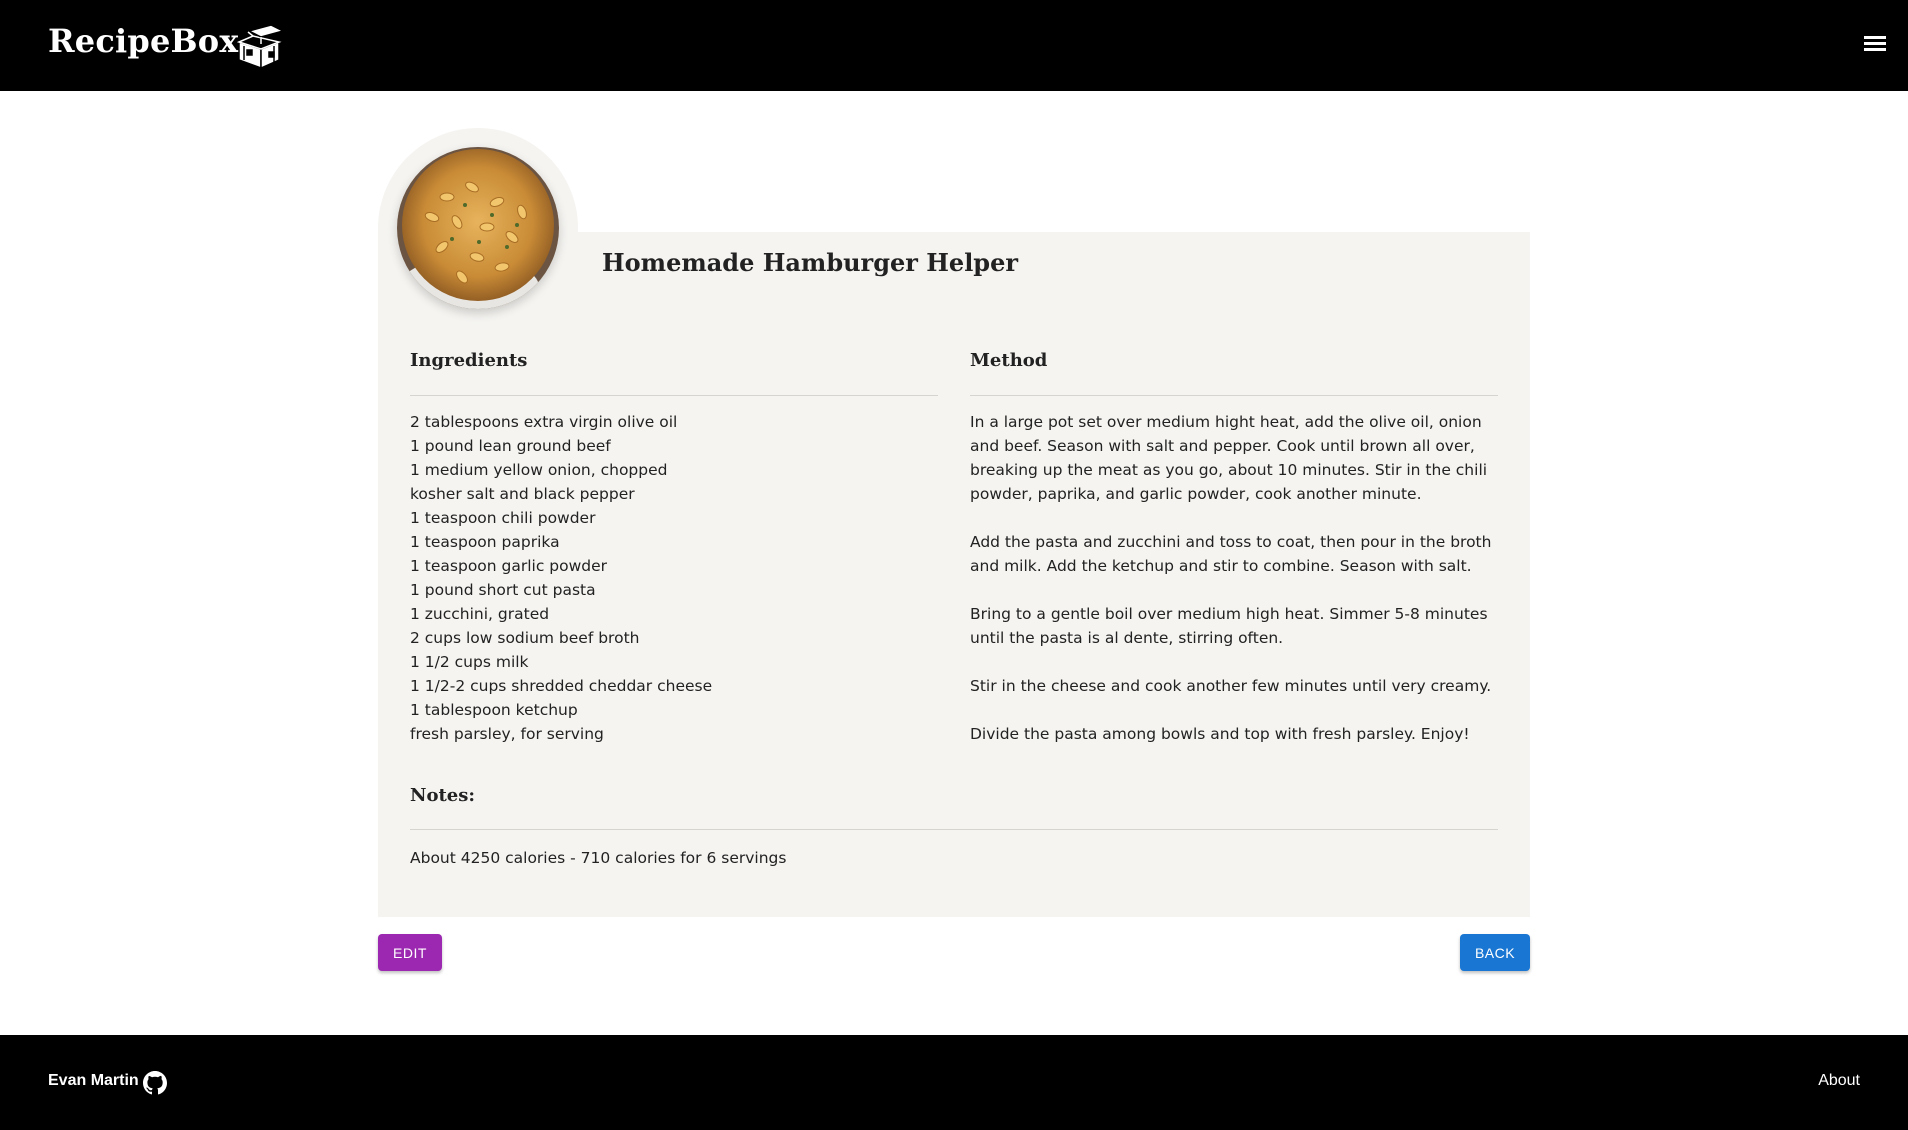 This screenshot has height=1130, width=1908. Describe the element at coordinates (494, 710) in the screenshot. I see `ingredient-item: 1 tablespoon ketchup` at that location.